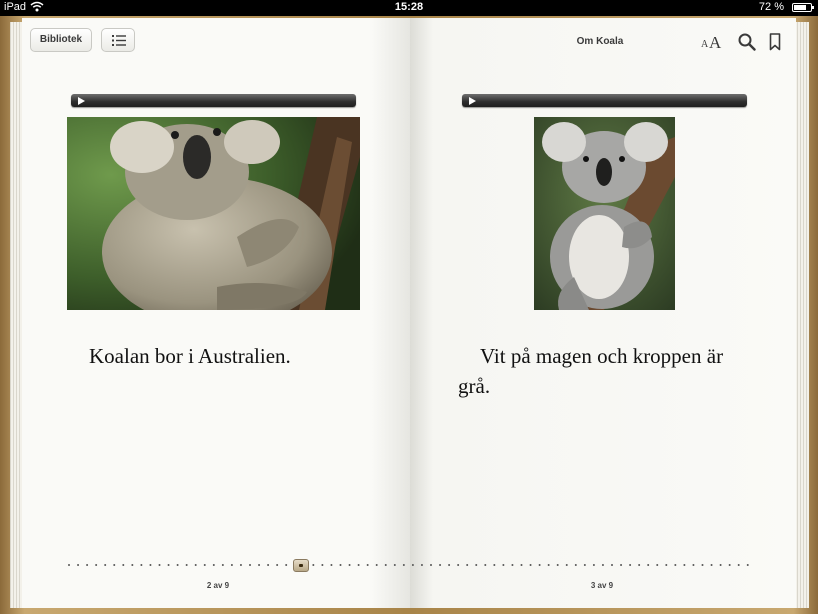 The height and width of the screenshot is (614, 818). I want to click on font-size-icon: A A, so click(713, 42).